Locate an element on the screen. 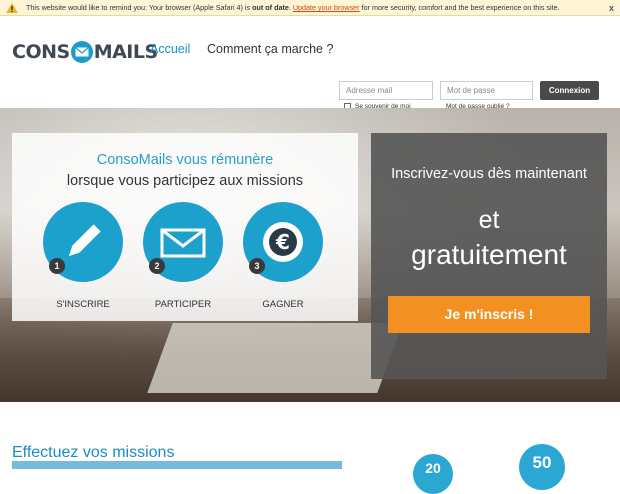 Image resolution: width=620 pixels, height=494 pixels. pencil-icon is located at coordinates (84, 240).